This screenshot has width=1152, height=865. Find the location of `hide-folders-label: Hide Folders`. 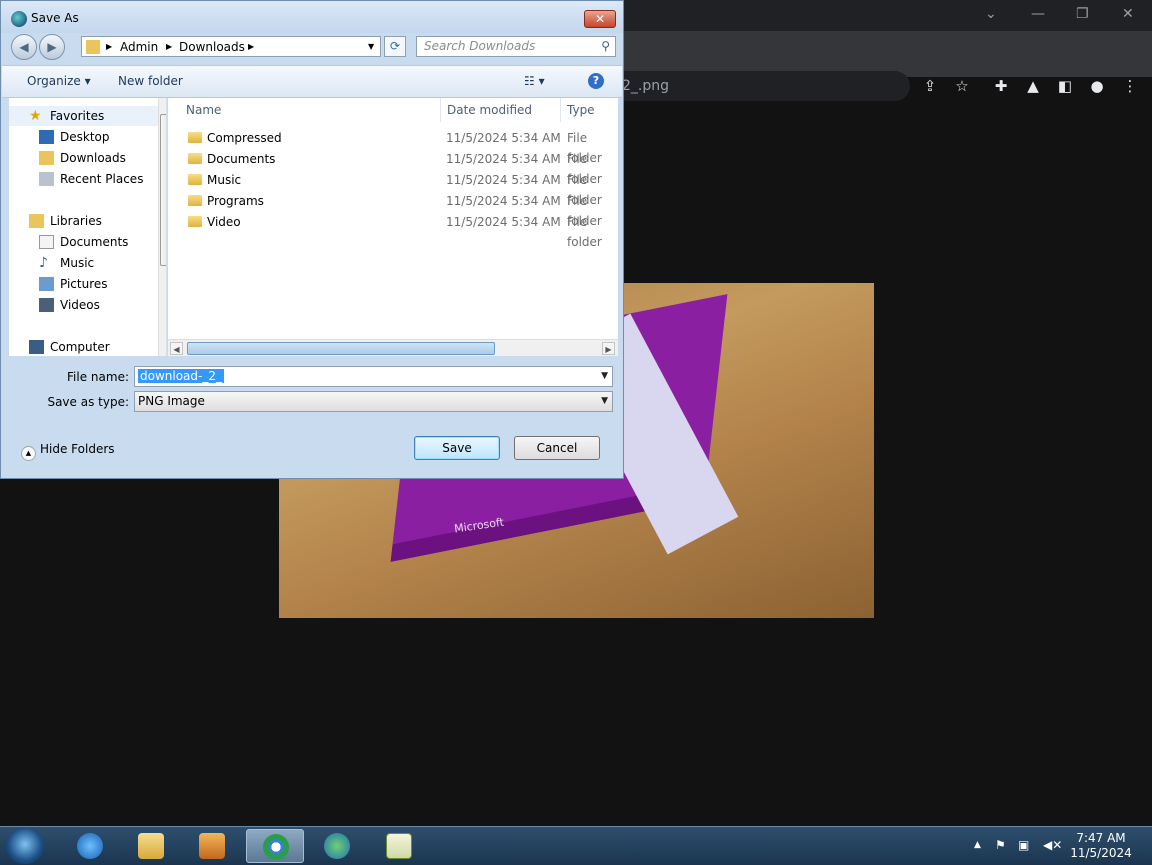

hide-folders-label: Hide Folders is located at coordinates (77, 449).